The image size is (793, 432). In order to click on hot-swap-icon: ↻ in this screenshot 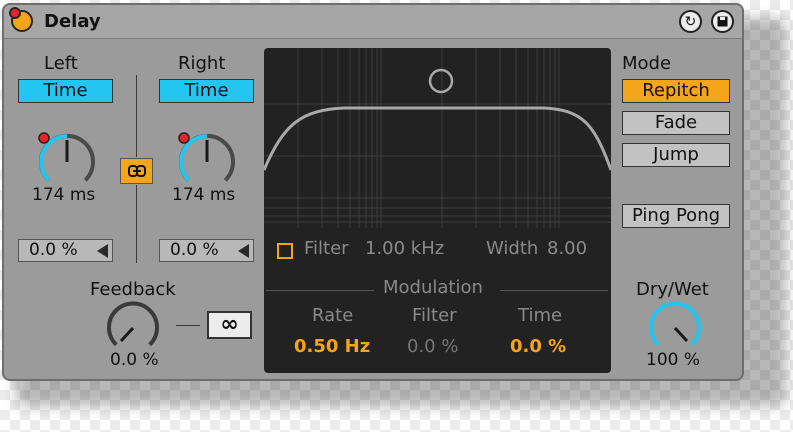, I will do `click(690, 21)`.